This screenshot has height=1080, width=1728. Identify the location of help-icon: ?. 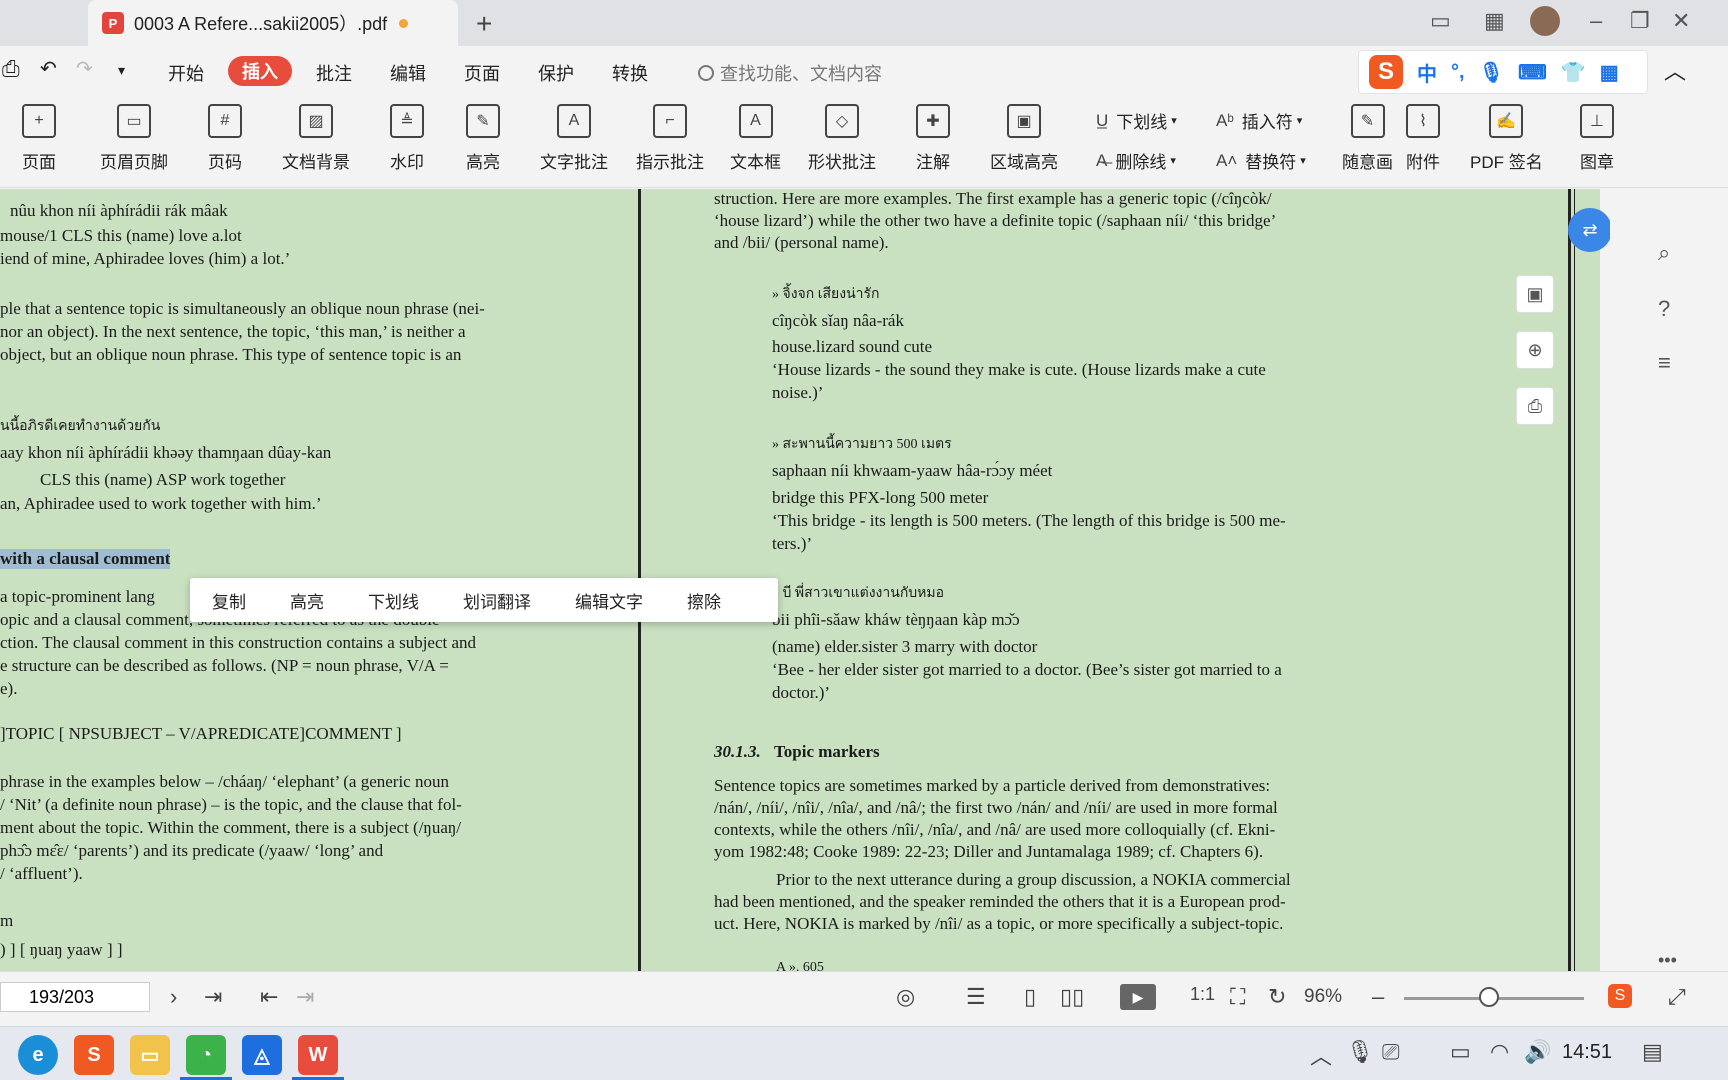
(1664, 309).